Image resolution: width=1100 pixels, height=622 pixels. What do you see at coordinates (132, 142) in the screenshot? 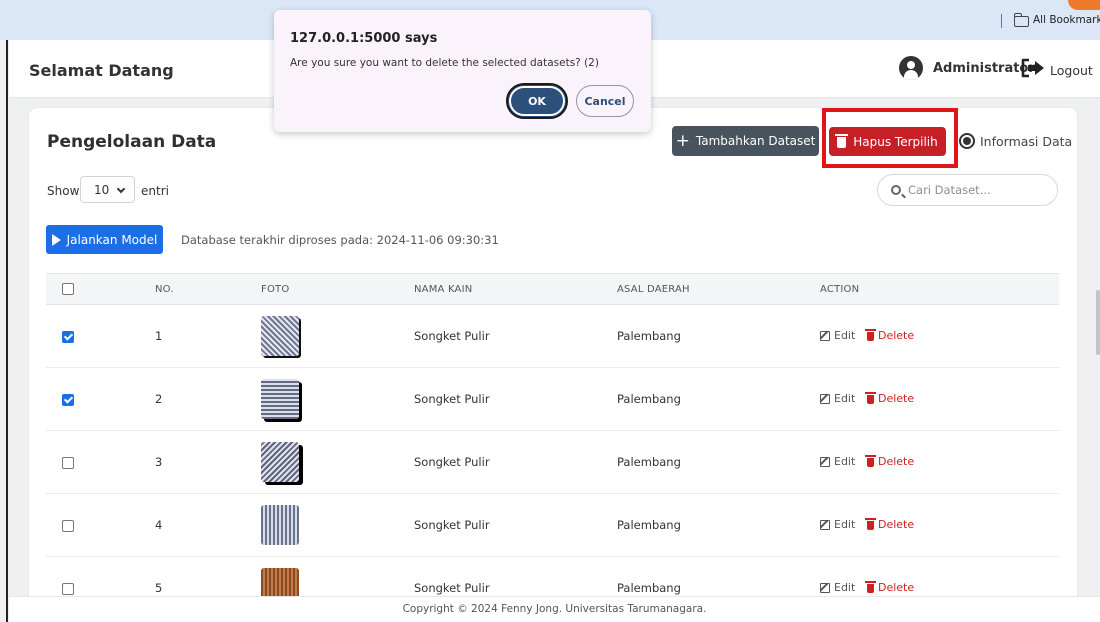
I see `page-title: Pengelolaan Data` at bounding box center [132, 142].